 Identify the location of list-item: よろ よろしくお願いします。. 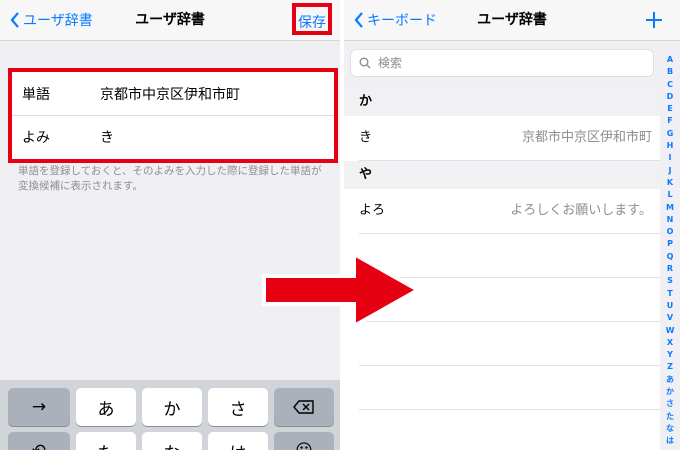
(509, 211).